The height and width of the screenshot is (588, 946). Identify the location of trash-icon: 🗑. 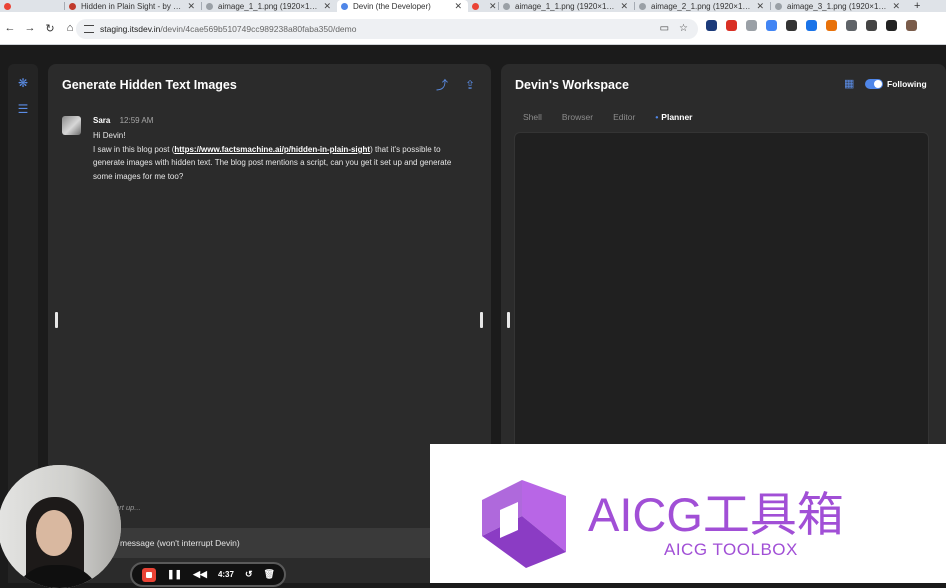
(269, 574).